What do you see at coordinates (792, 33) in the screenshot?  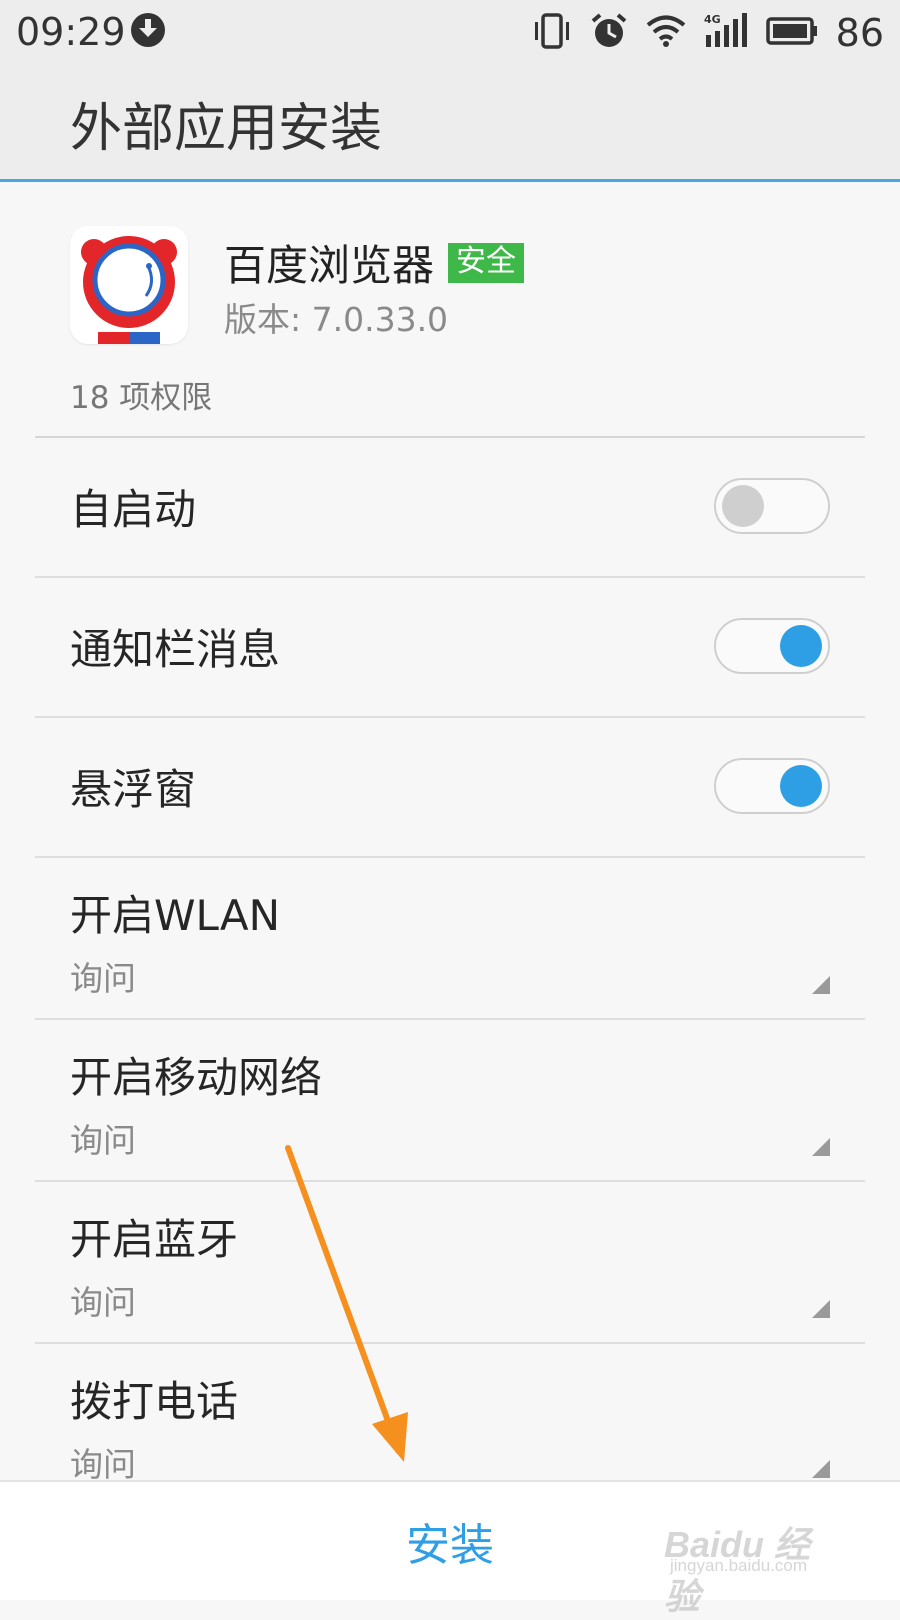 I see `battery-icon` at bounding box center [792, 33].